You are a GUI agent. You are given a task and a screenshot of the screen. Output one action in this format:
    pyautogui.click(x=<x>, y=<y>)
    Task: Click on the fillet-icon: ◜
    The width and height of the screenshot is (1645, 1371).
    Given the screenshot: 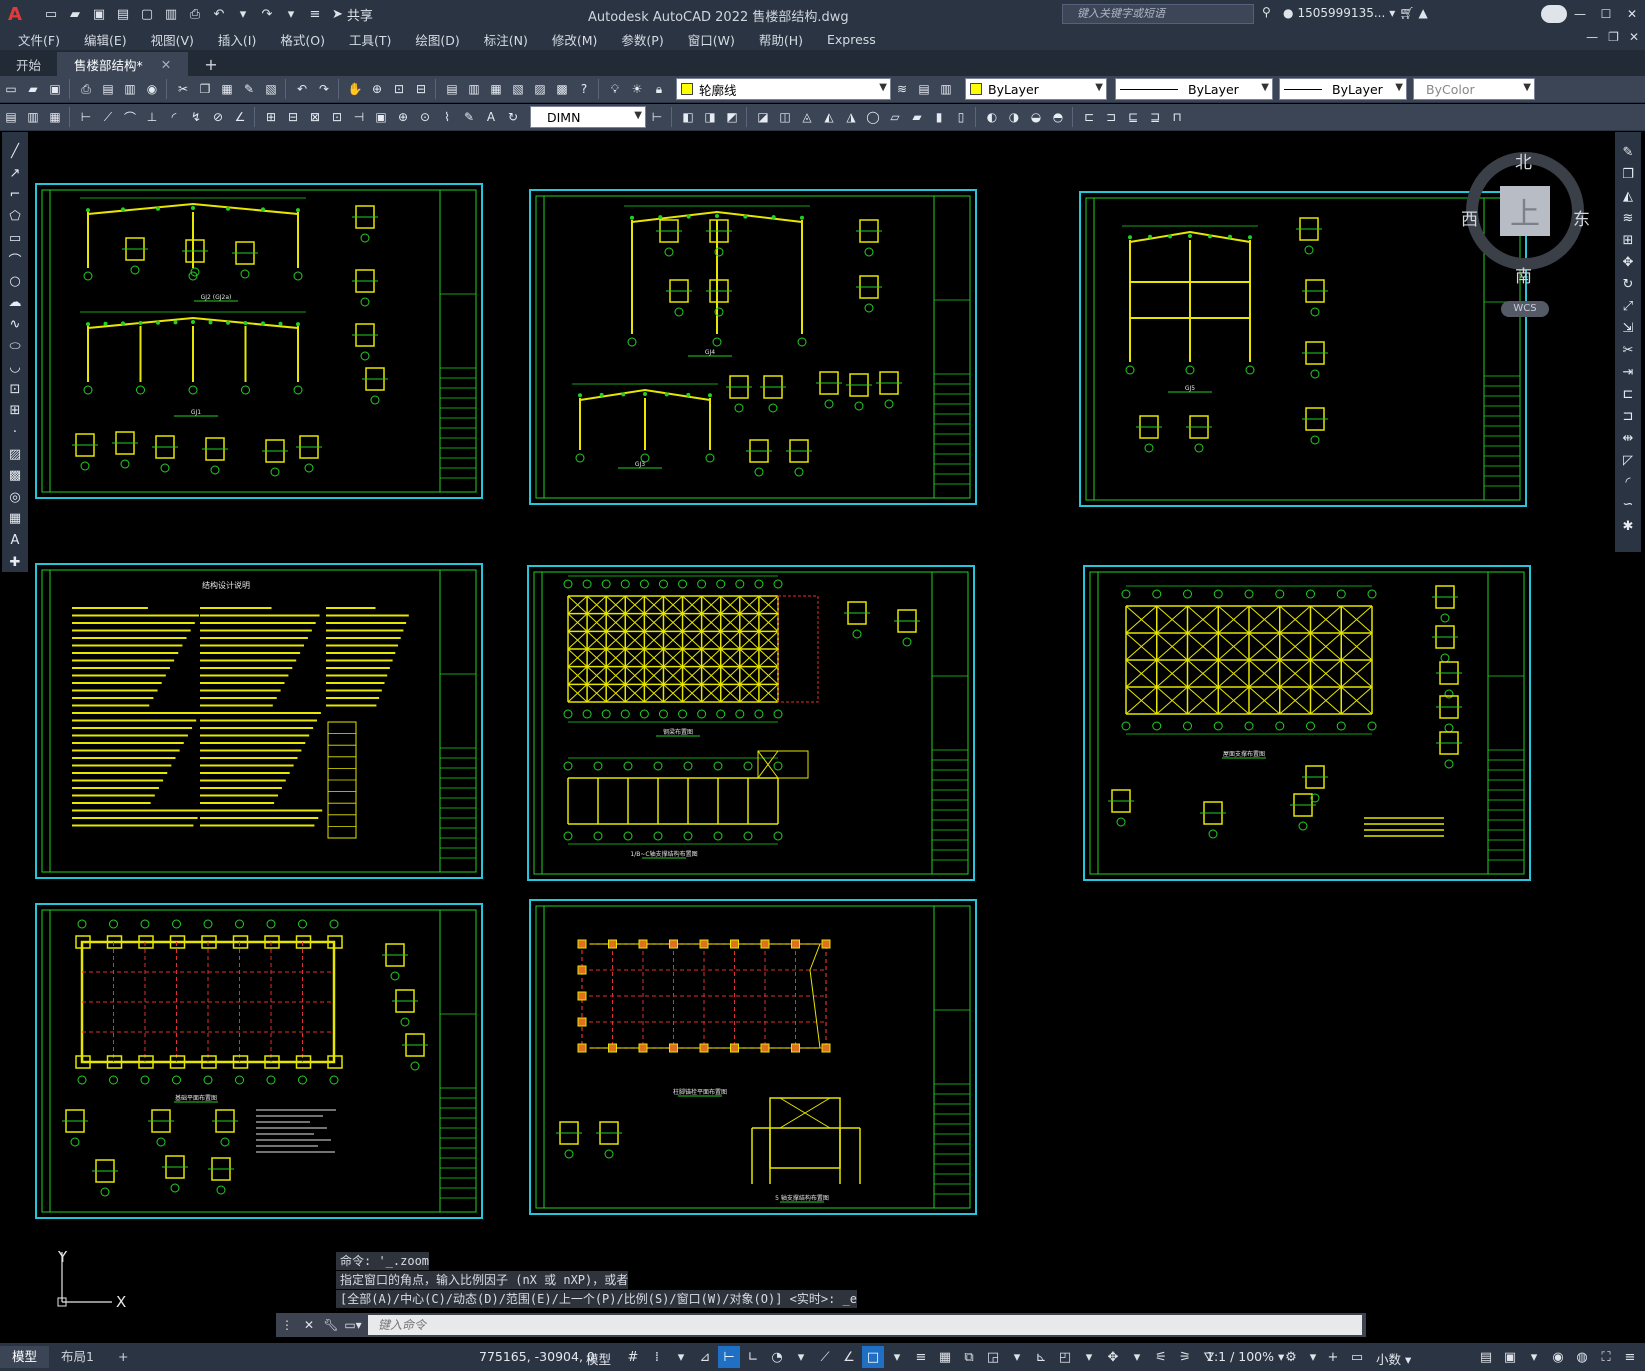 What is the action you would take?
    pyautogui.click(x=1628, y=482)
    